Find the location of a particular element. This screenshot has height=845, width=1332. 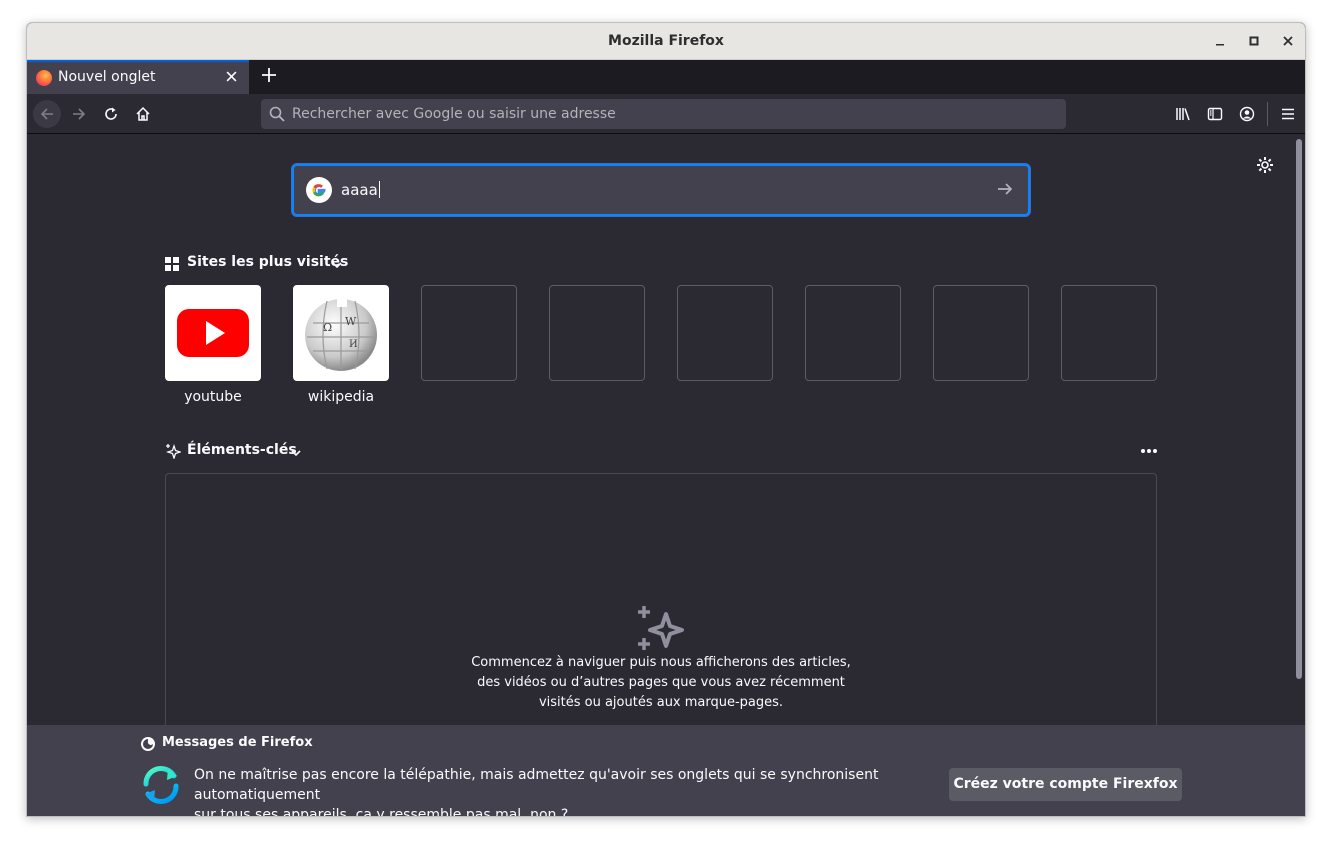

tab-bar: Nouvel onglet is located at coordinates (666, 77).